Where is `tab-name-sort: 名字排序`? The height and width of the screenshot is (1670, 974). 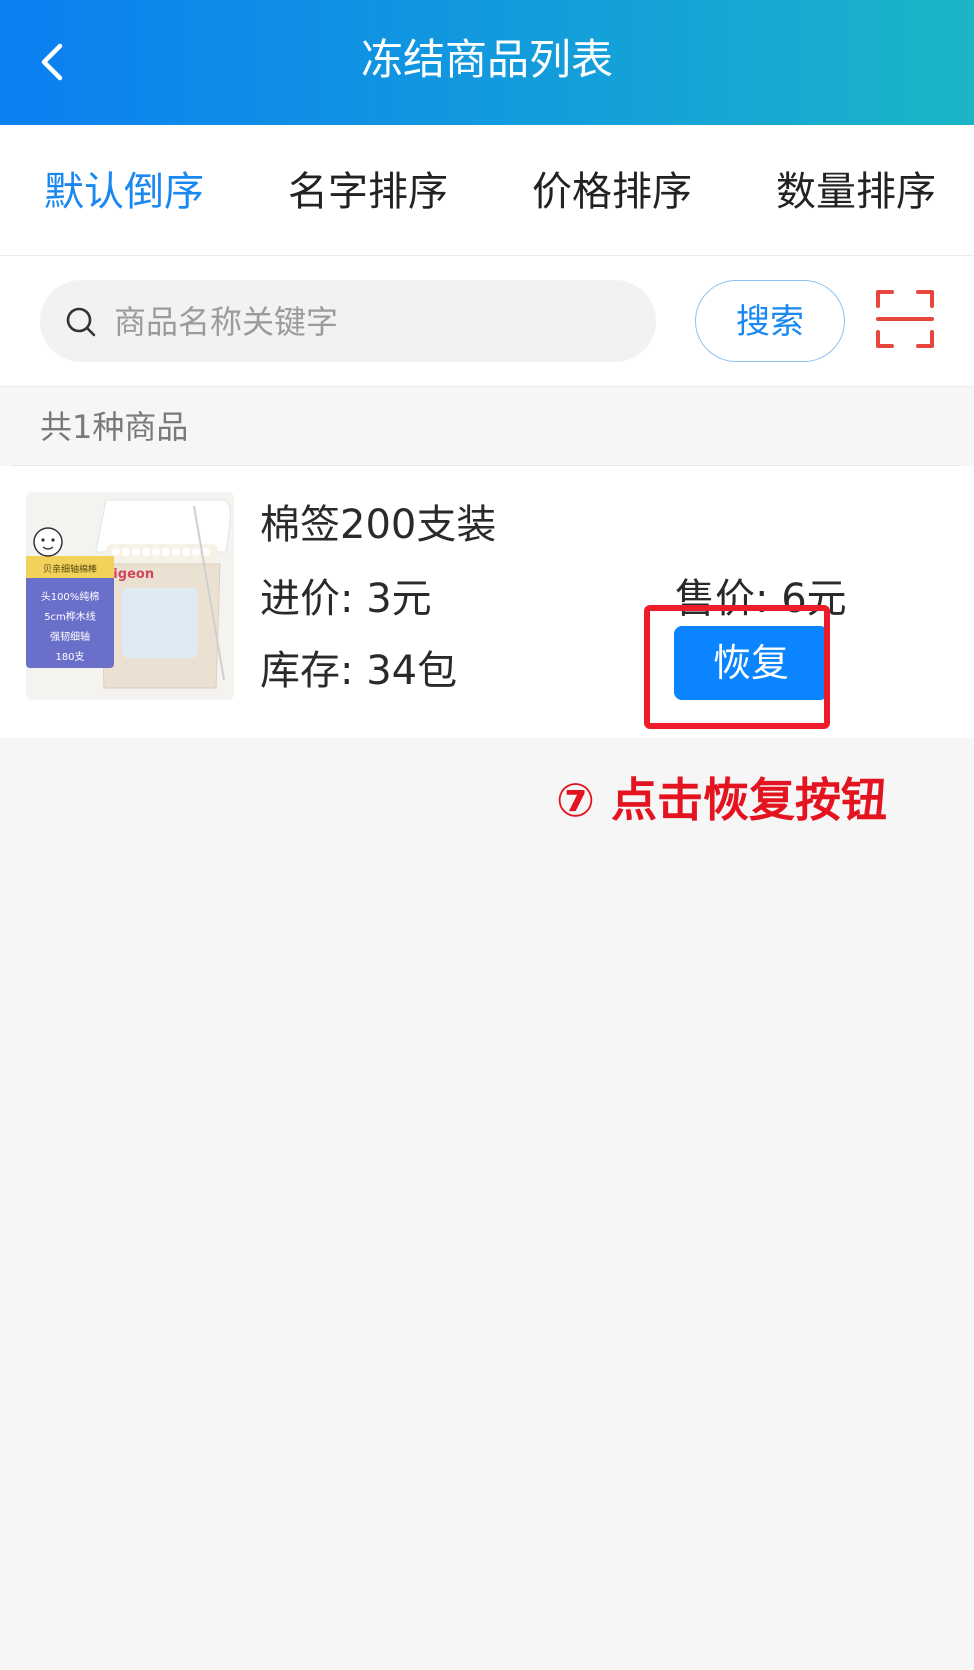
tab-name-sort: 名字排序 is located at coordinates (368, 192).